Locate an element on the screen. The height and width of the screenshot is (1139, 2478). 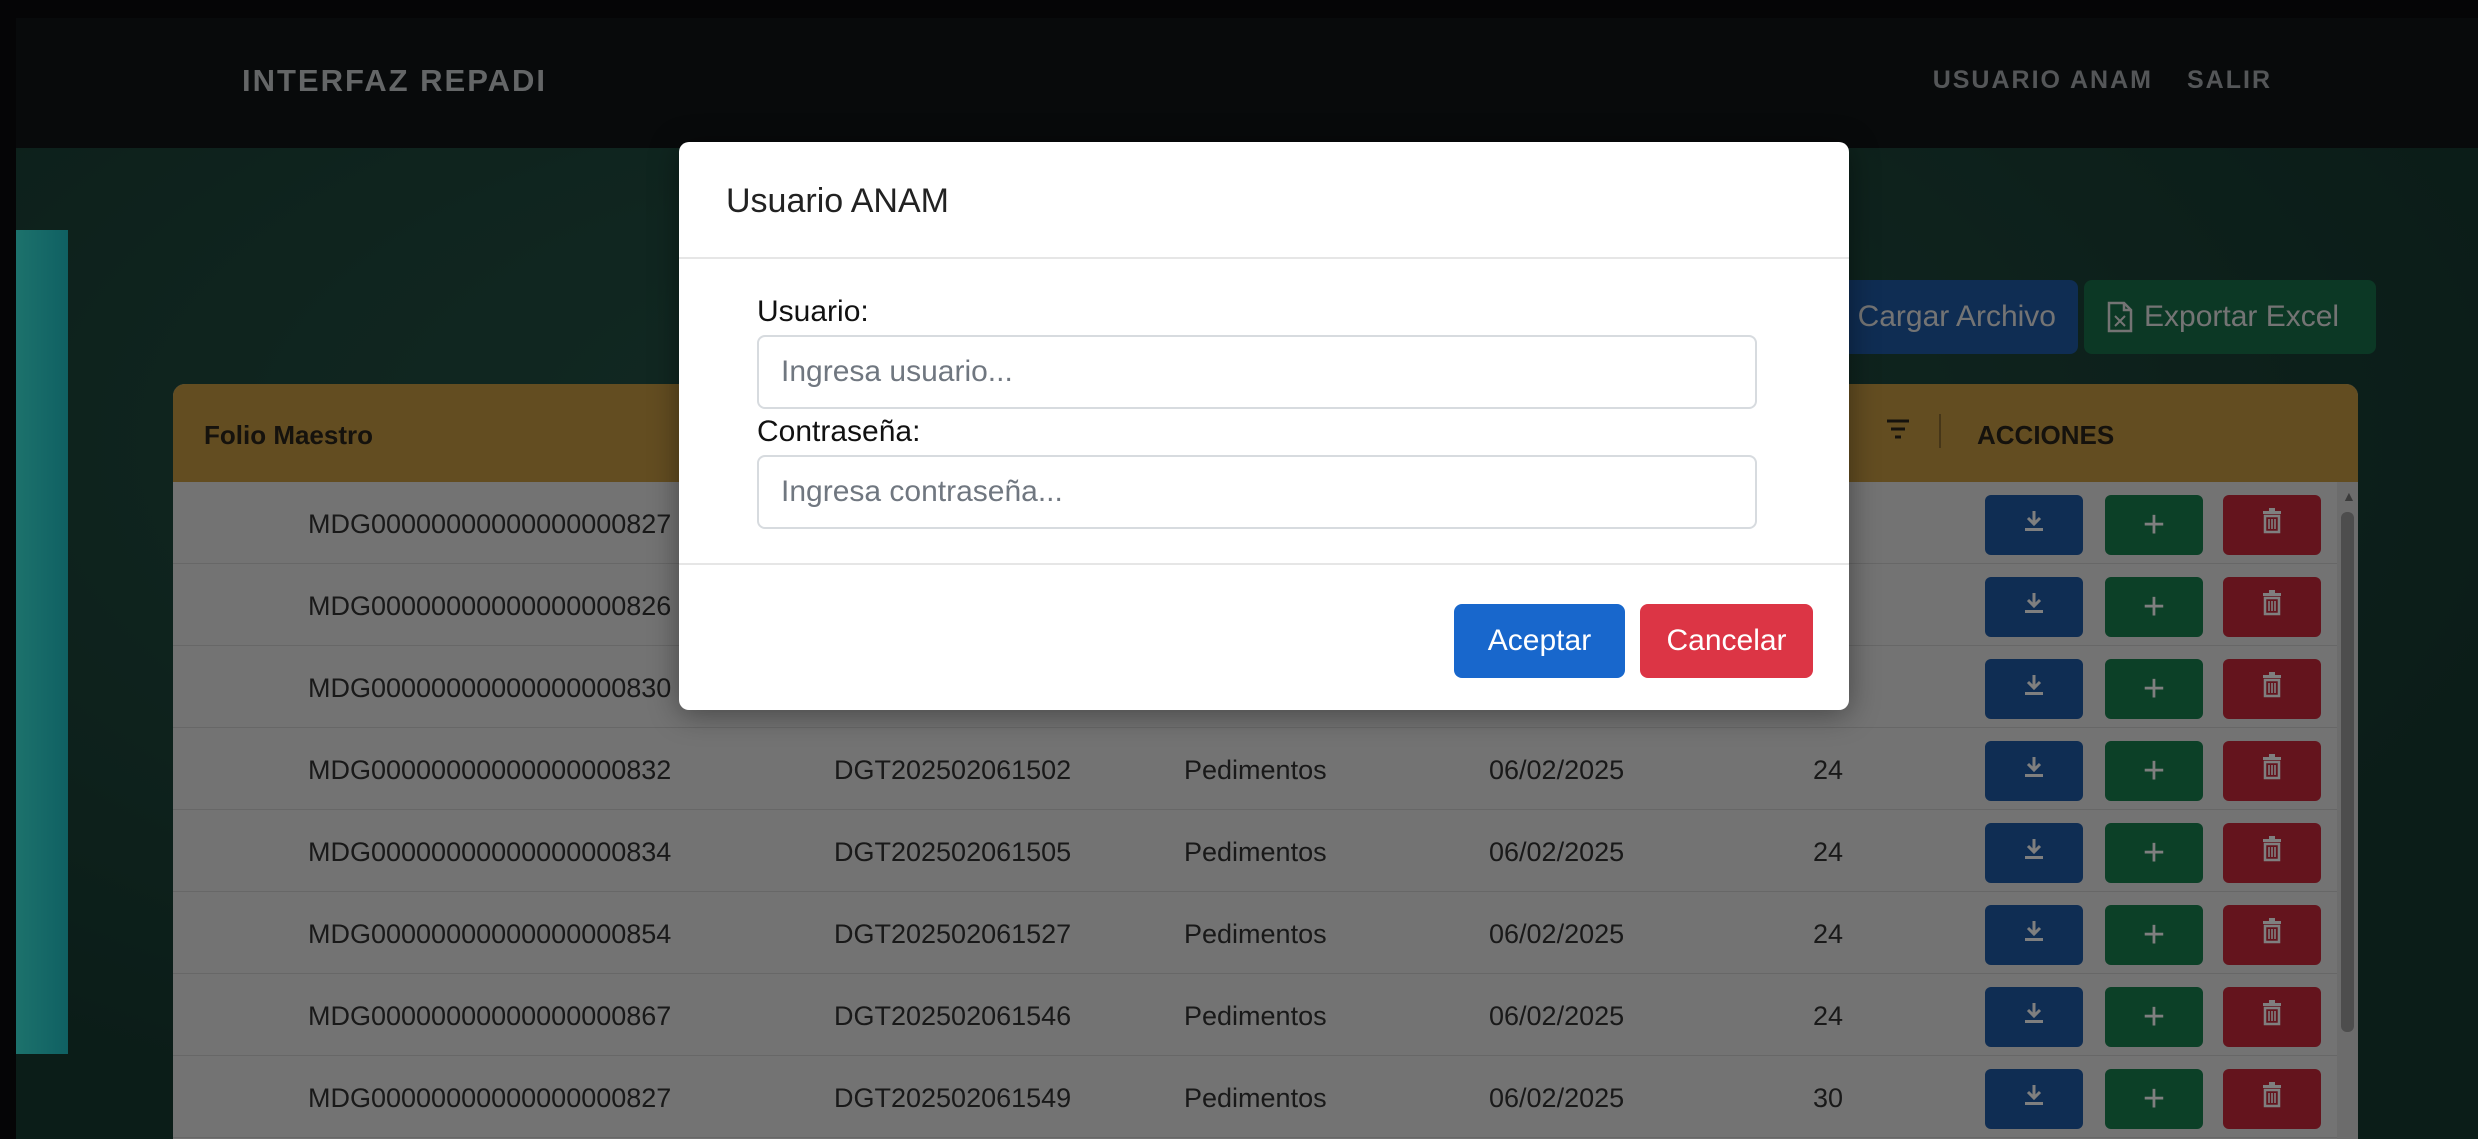
password-label: Contraseña: is located at coordinates (839, 431).